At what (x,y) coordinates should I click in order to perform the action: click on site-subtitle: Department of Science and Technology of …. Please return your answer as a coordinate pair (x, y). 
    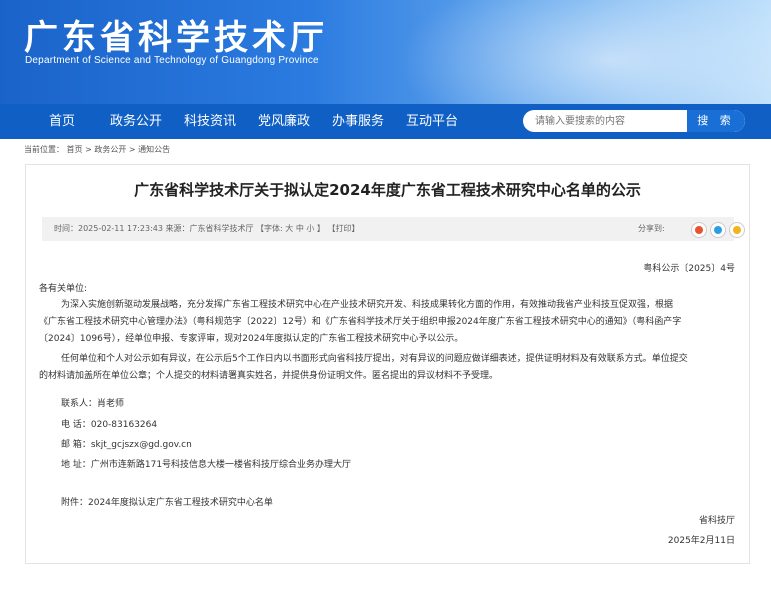
    Looking at the image, I should click on (172, 60).